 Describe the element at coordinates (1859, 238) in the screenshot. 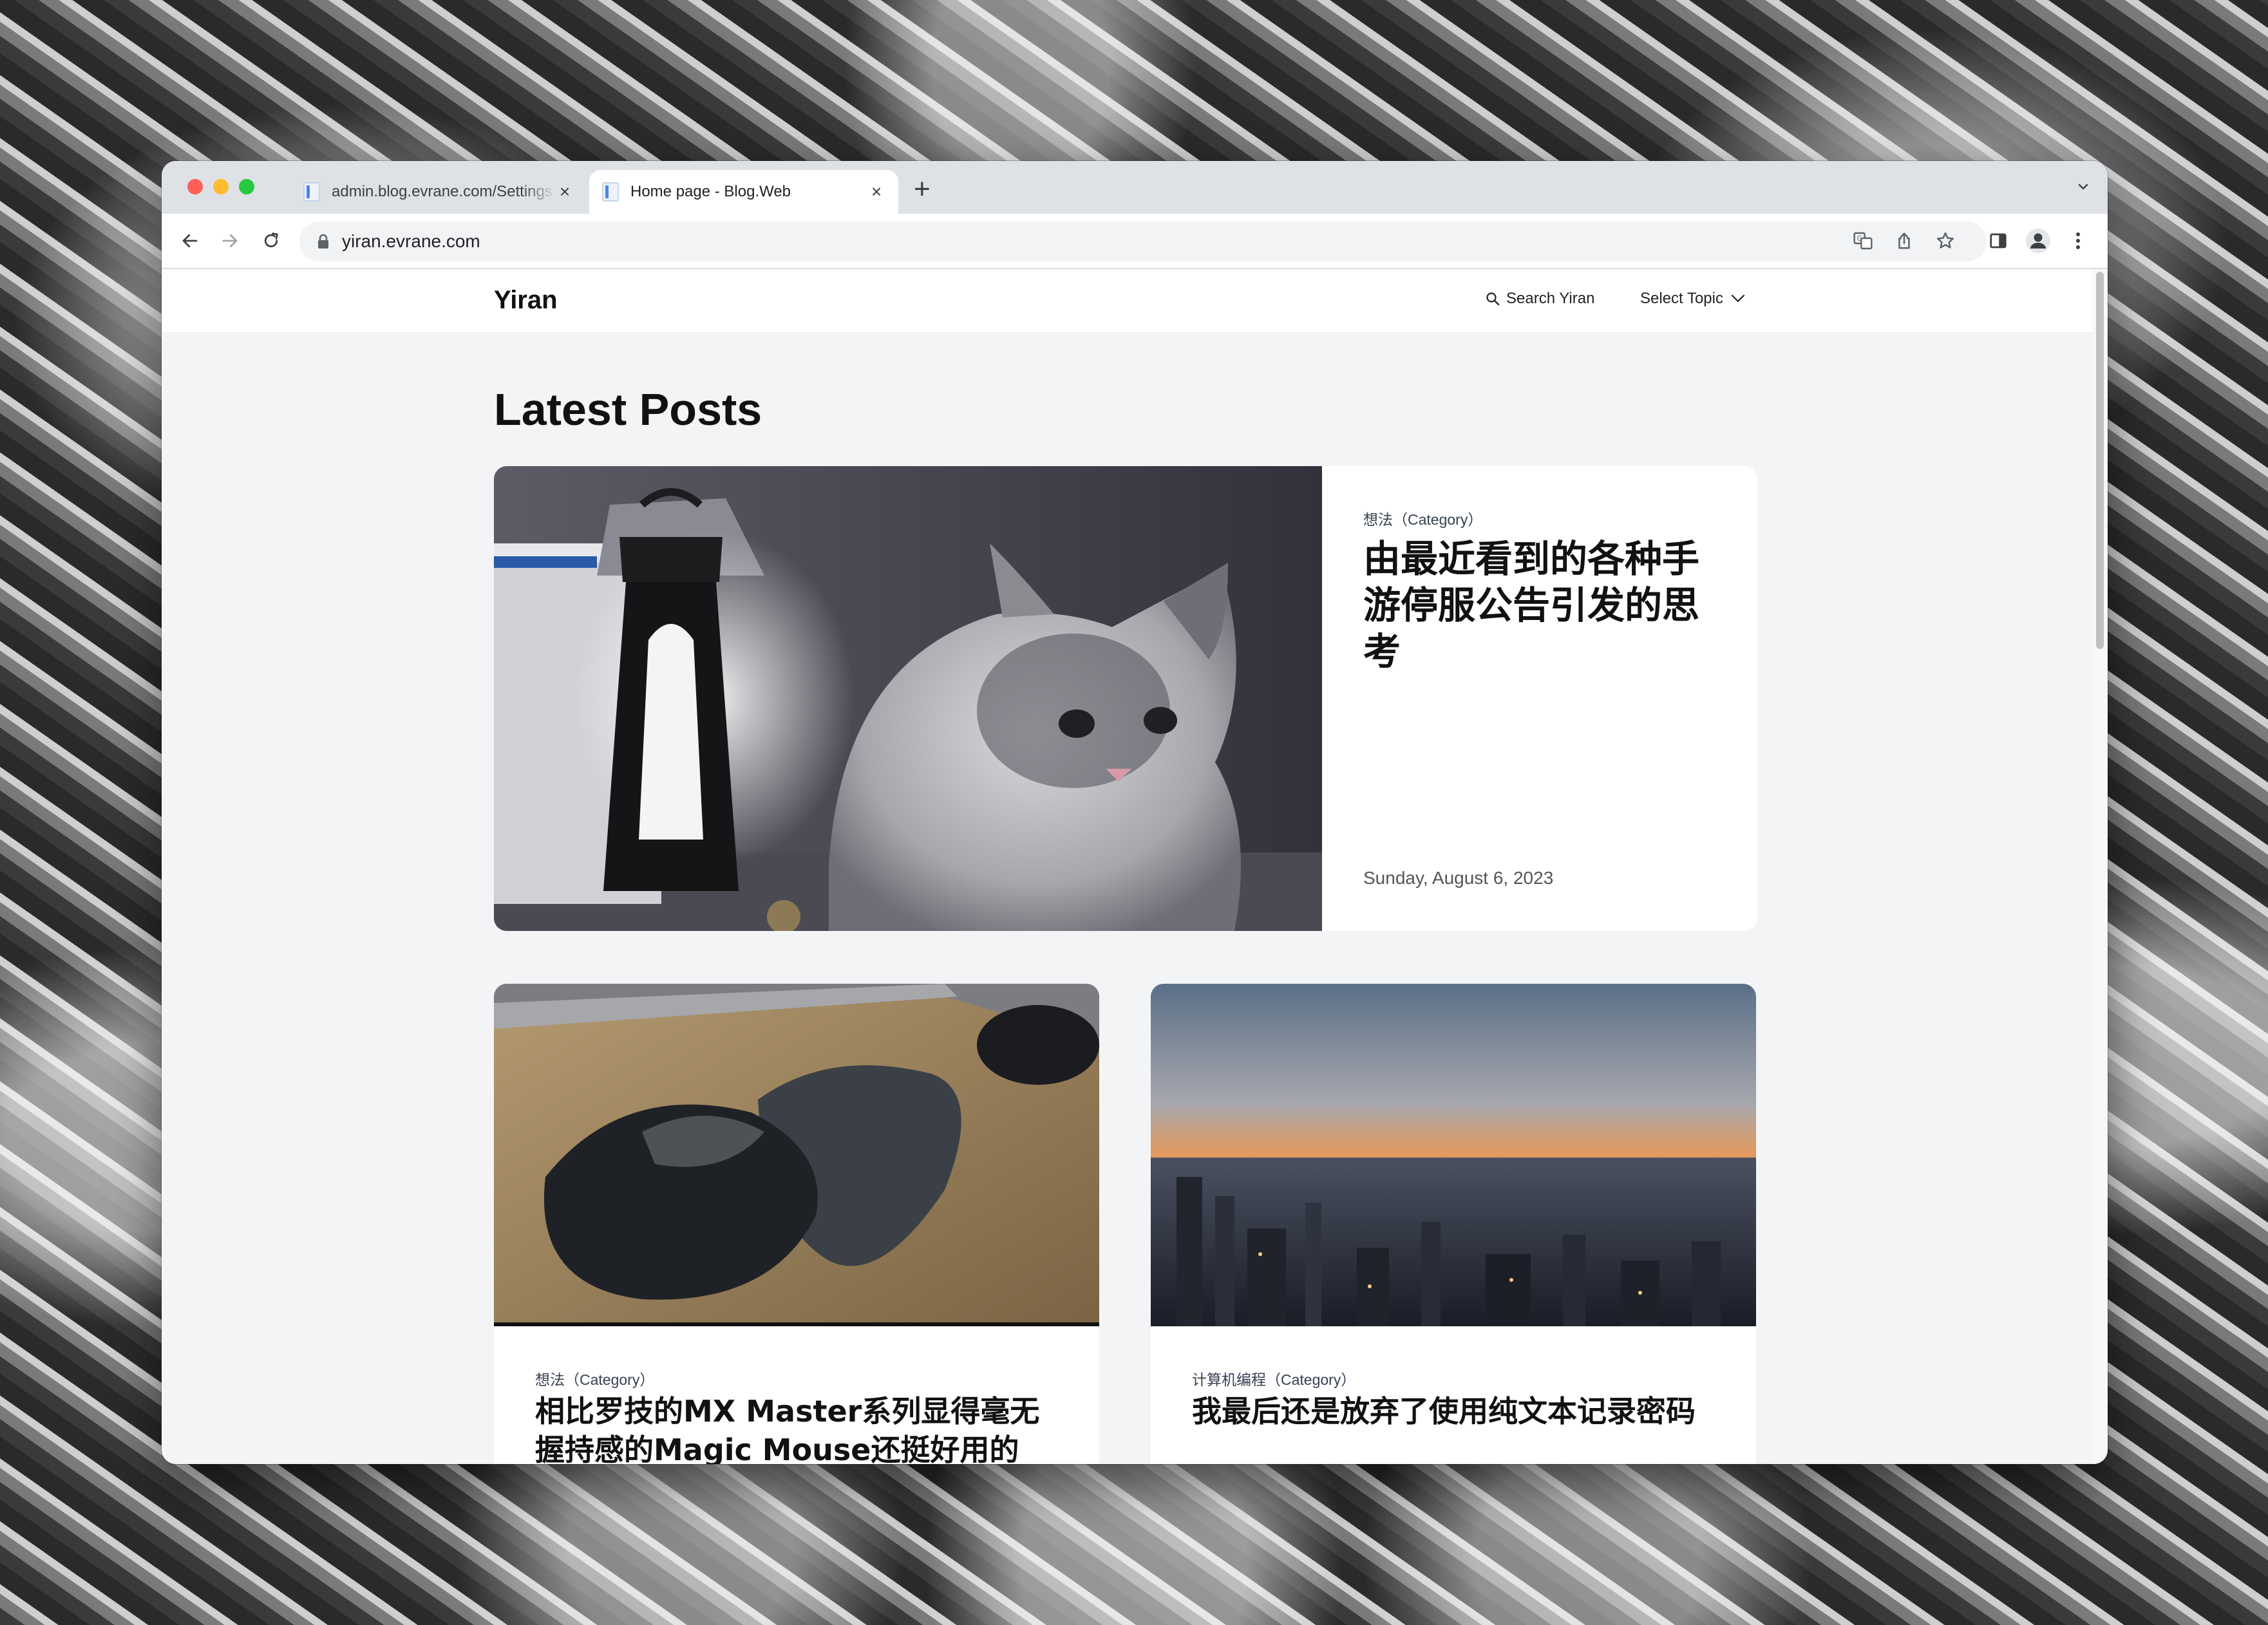

I see `svg-text: G` at that location.